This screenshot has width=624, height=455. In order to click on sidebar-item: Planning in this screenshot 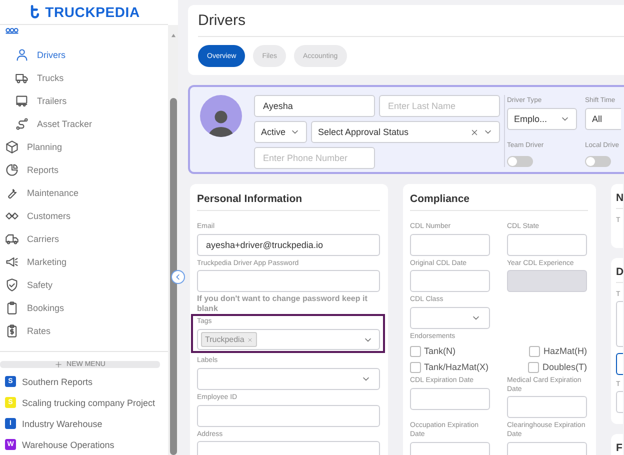, I will do `click(84, 146)`.